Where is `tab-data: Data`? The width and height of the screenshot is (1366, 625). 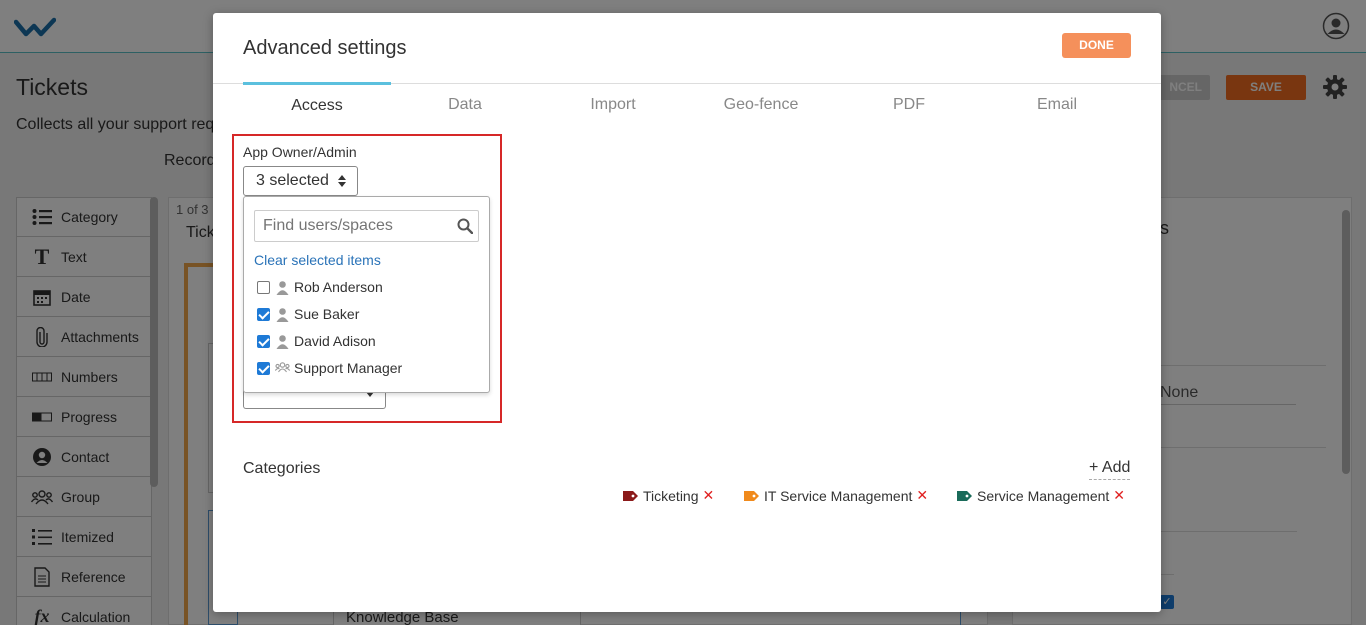
tab-data: Data is located at coordinates (465, 105).